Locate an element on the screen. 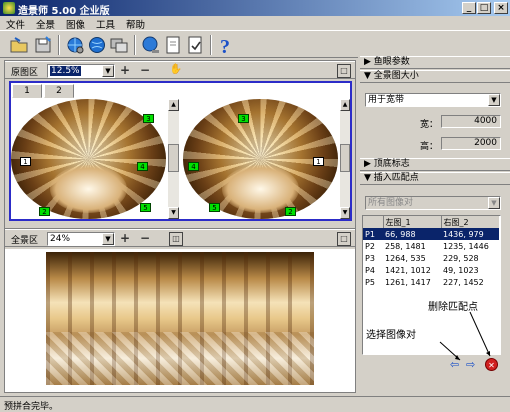  source-area-label: 原图区 is located at coordinates (25, 73).